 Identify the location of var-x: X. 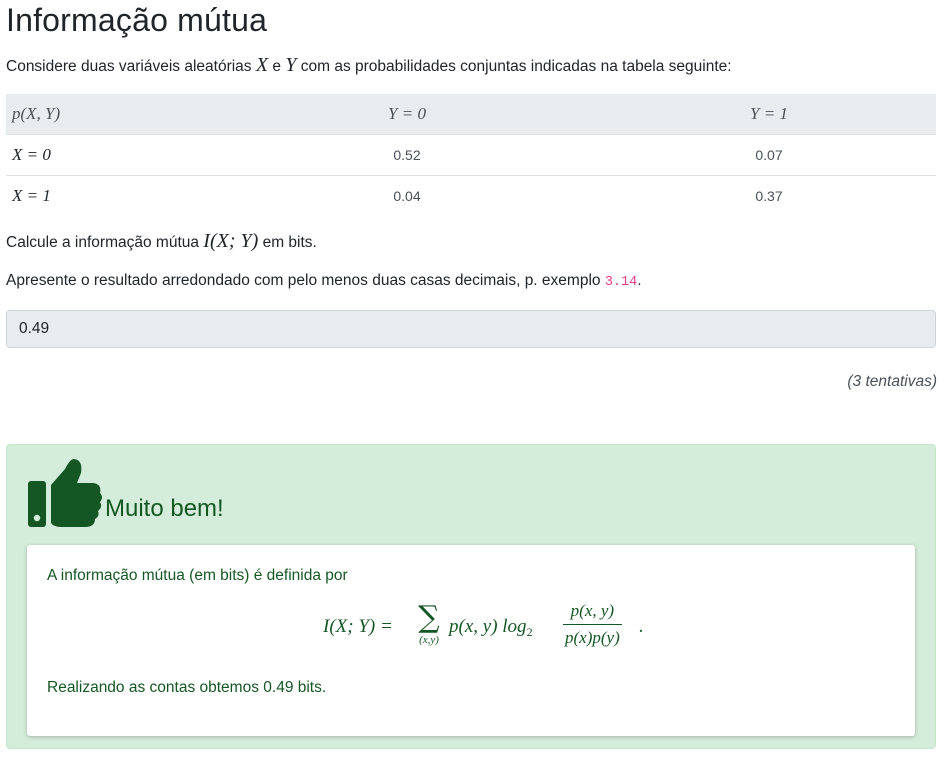
(262, 65).